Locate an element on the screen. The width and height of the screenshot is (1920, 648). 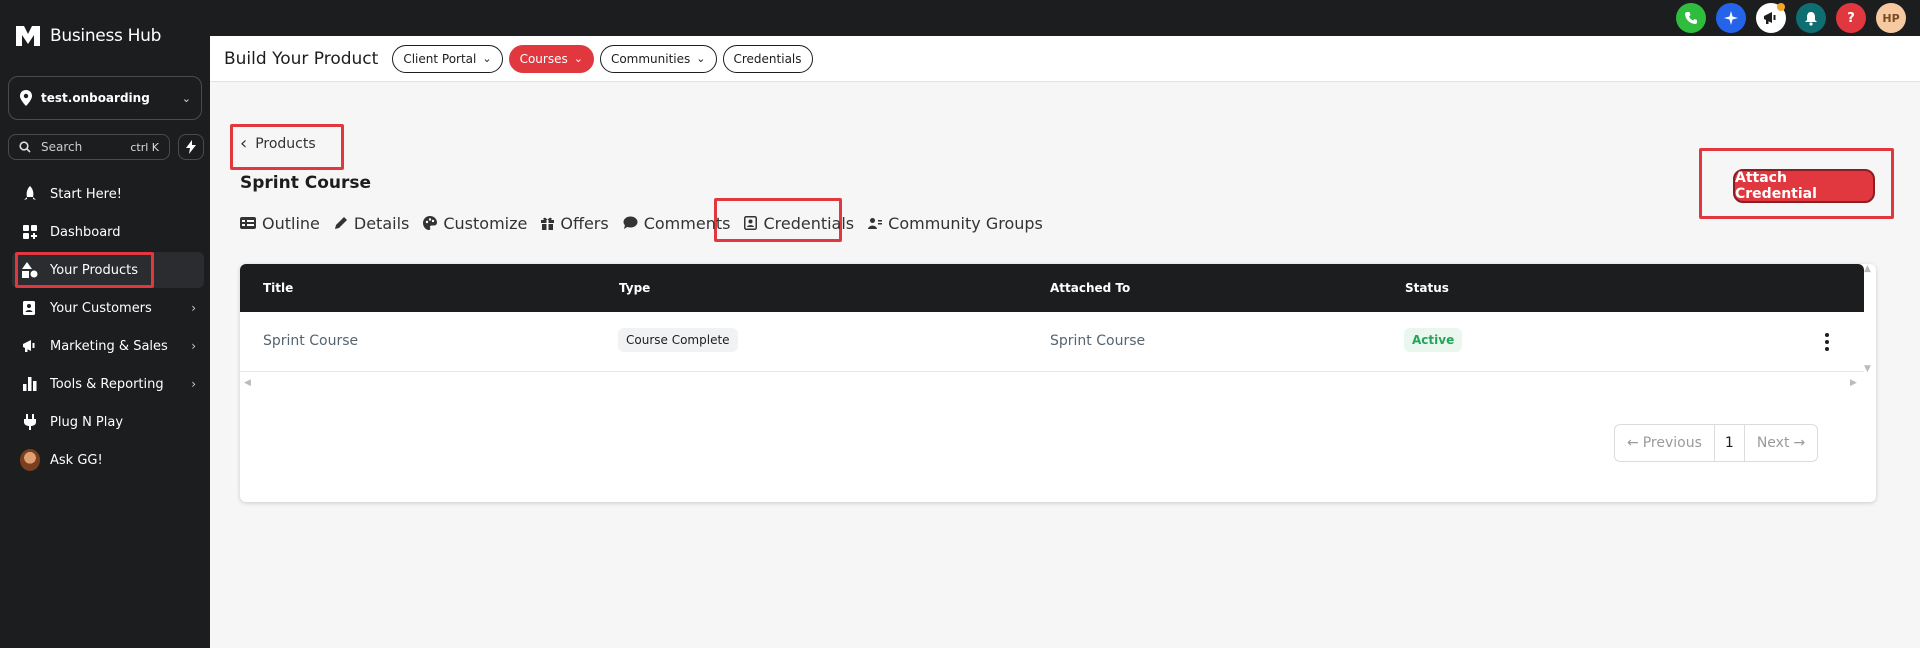
sidebar-item-label: Dashboard is located at coordinates (85, 232).